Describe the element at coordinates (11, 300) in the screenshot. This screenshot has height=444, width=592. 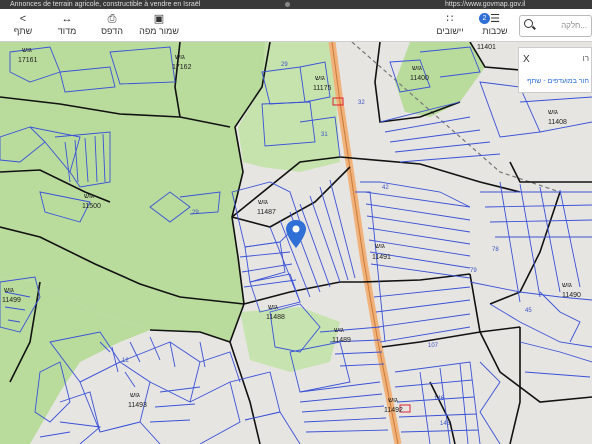
I see `block-label: 11499` at that location.